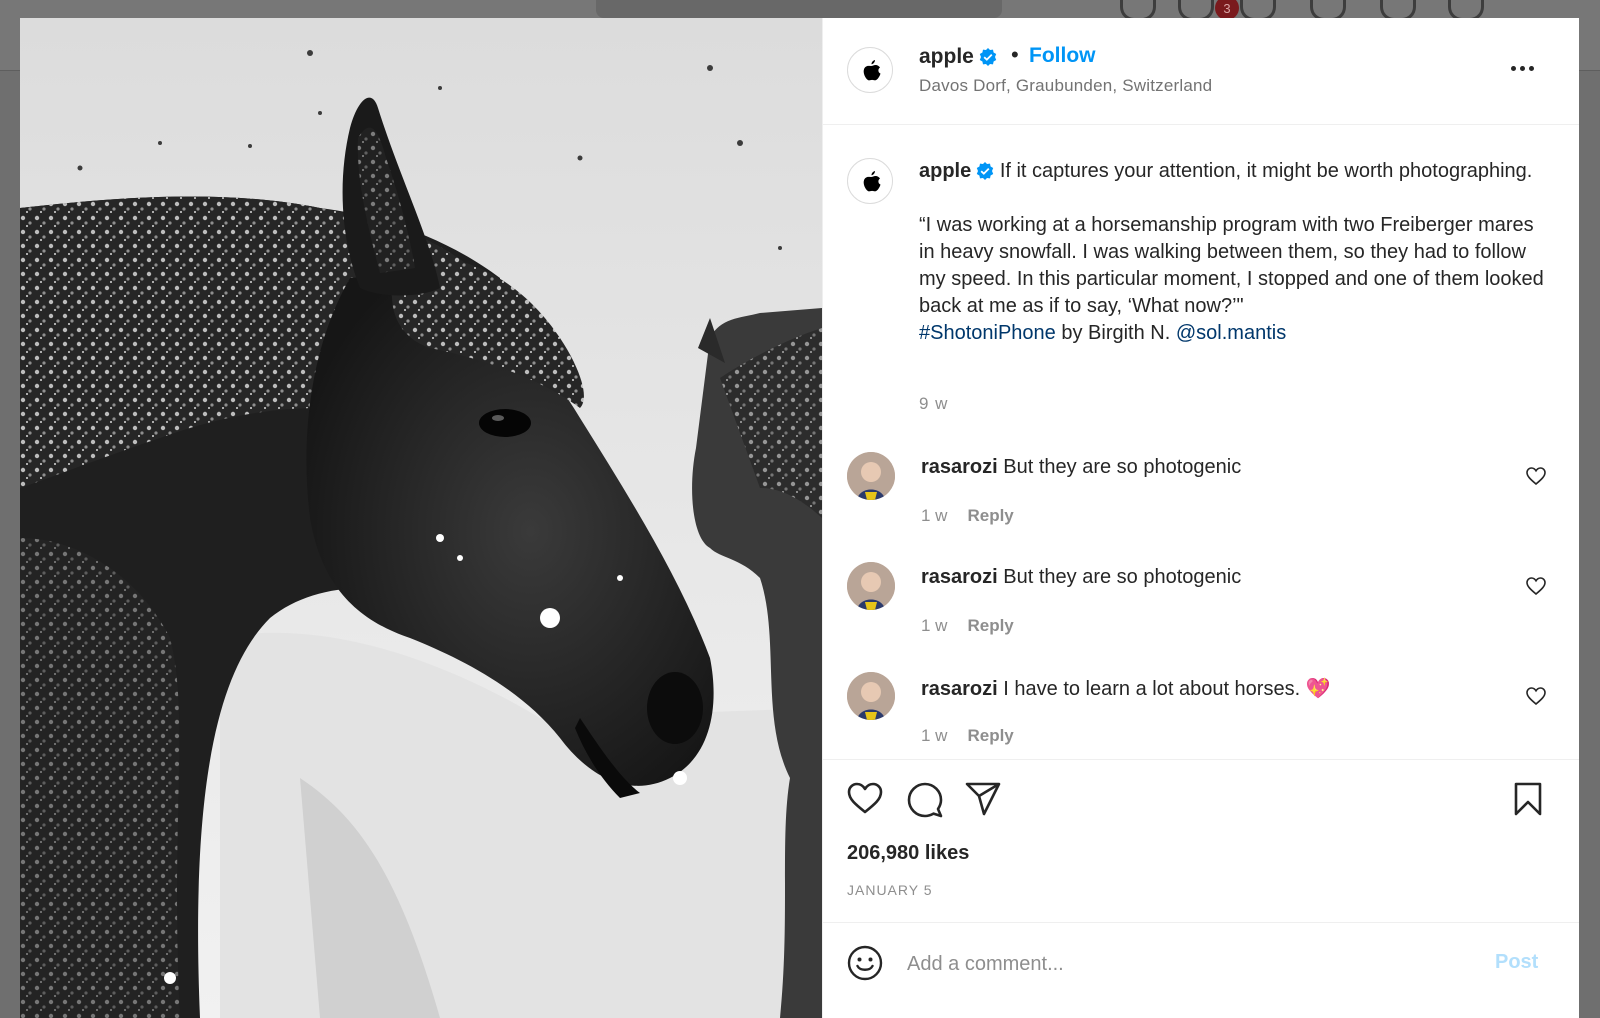  Describe the element at coordinates (908, 853) in the screenshot. I see `likes-count: 206,980 likes` at that location.